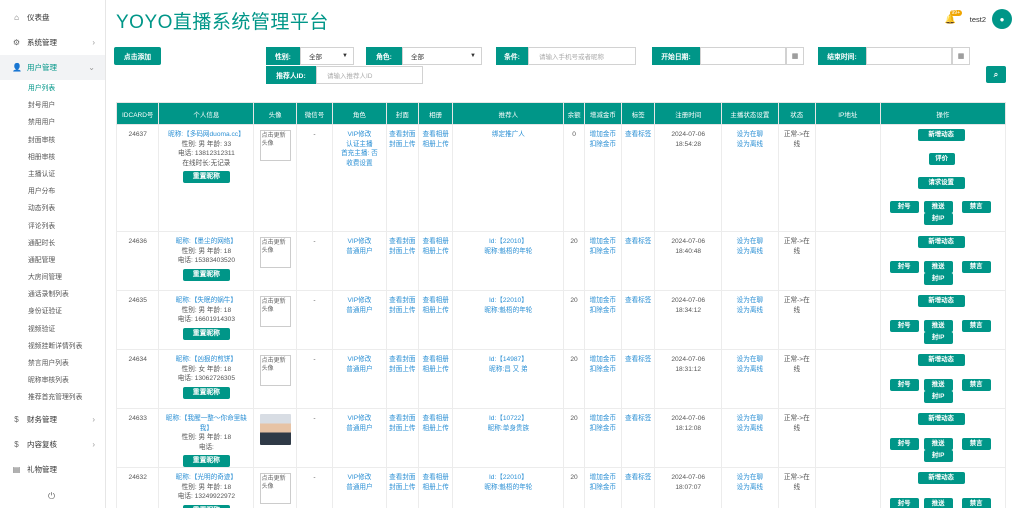 Image resolution: width=1024 pixels, height=508 pixels. I want to click on sidebar-subitem: 通话录制列表, so click(52, 294).